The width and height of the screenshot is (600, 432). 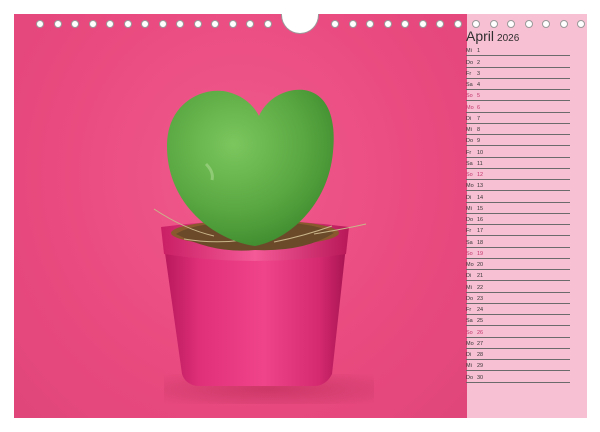 What do you see at coordinates (518, 253) in the screenshot?
I see `day-row: So 19` at bounding box center [518, 253].